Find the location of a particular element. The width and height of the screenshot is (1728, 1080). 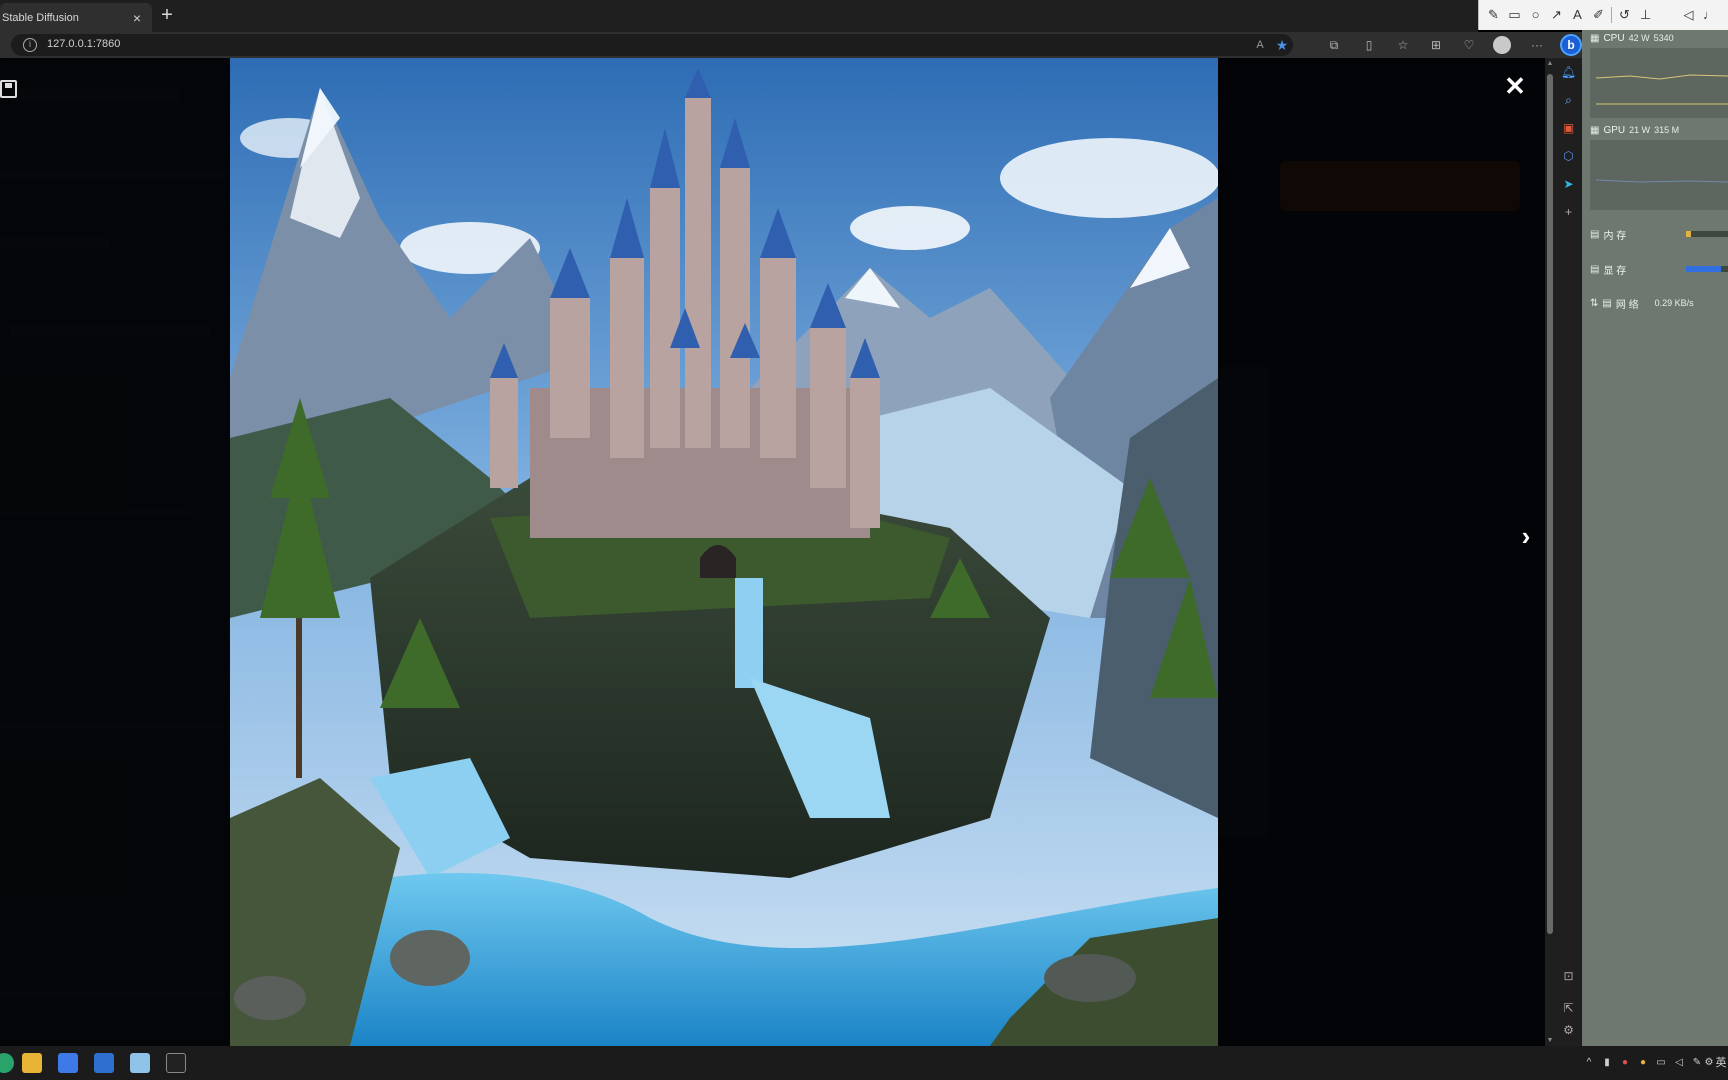

tray-app-icon: ▮ is located at coordinates (1607, 1063).